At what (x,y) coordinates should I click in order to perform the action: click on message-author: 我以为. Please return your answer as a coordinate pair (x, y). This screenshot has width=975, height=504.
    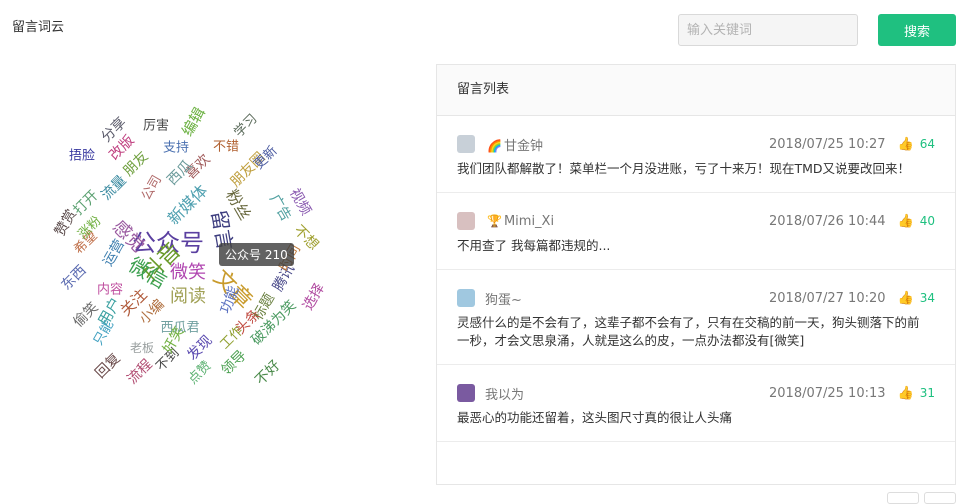
    Looking at the image, I should click on (504, 393).